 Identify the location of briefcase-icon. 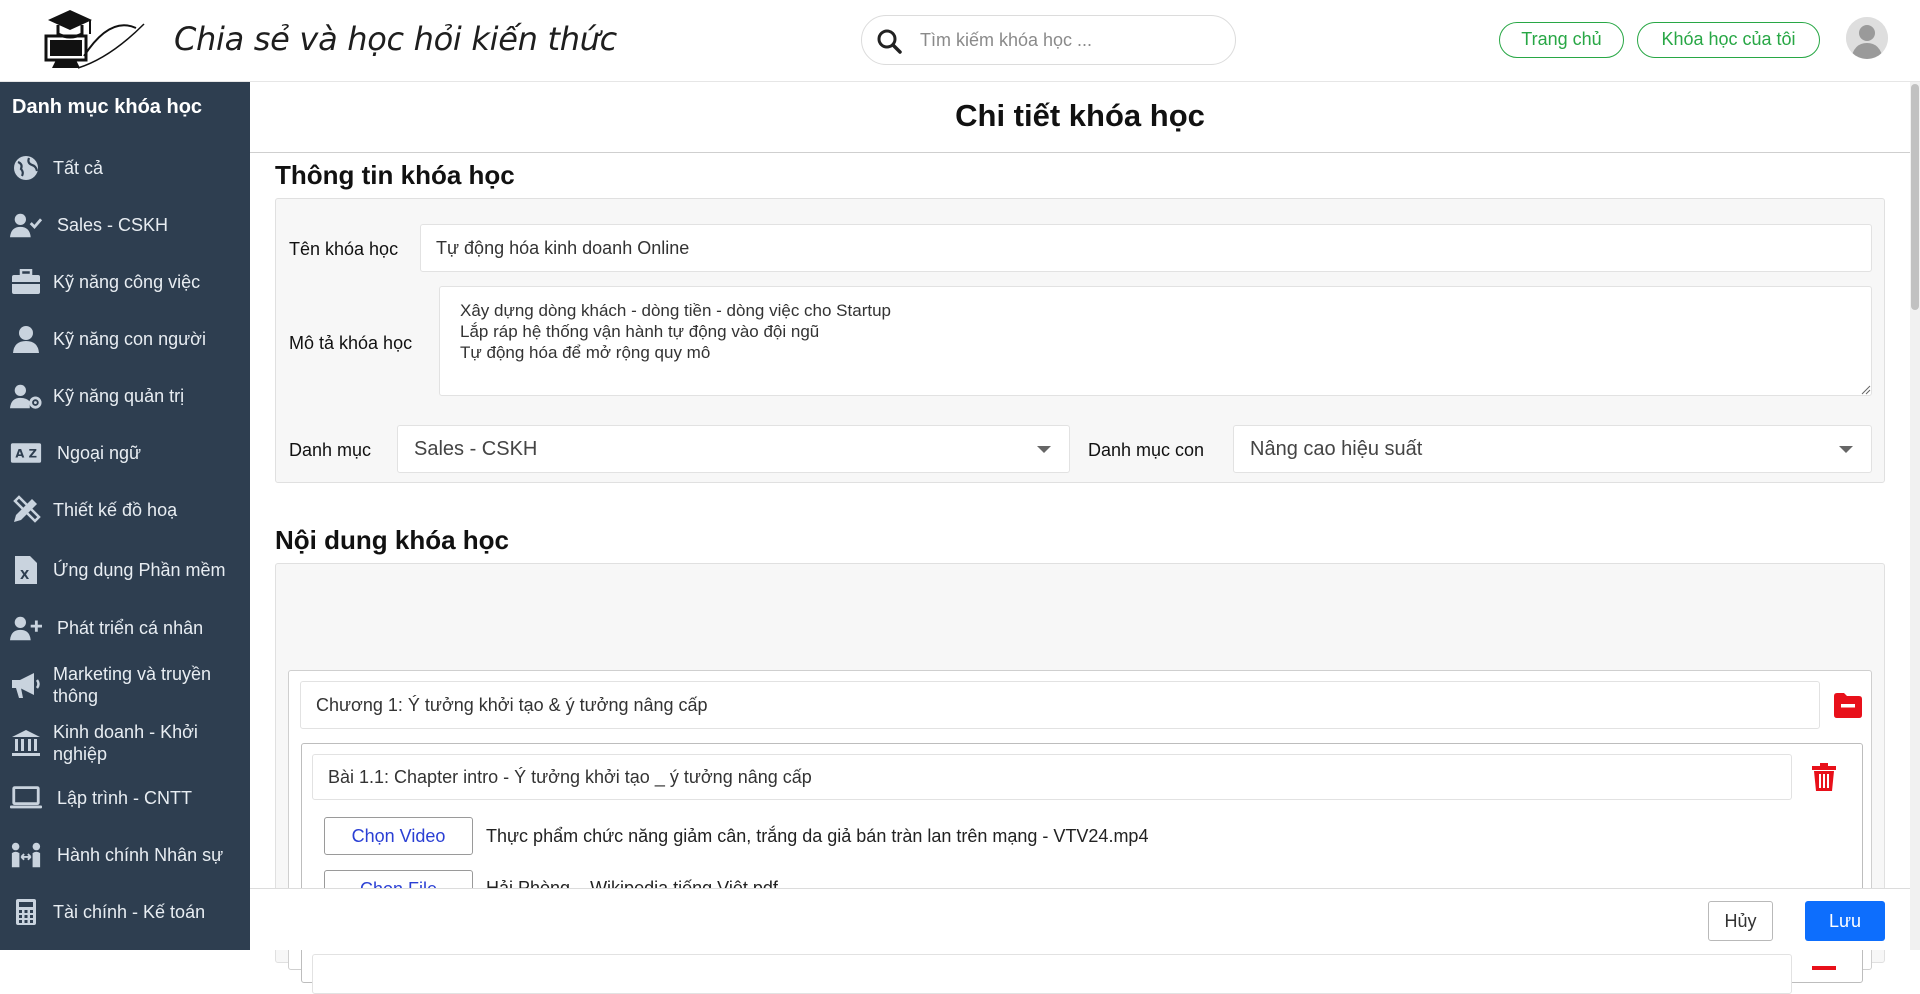
(26, 282).